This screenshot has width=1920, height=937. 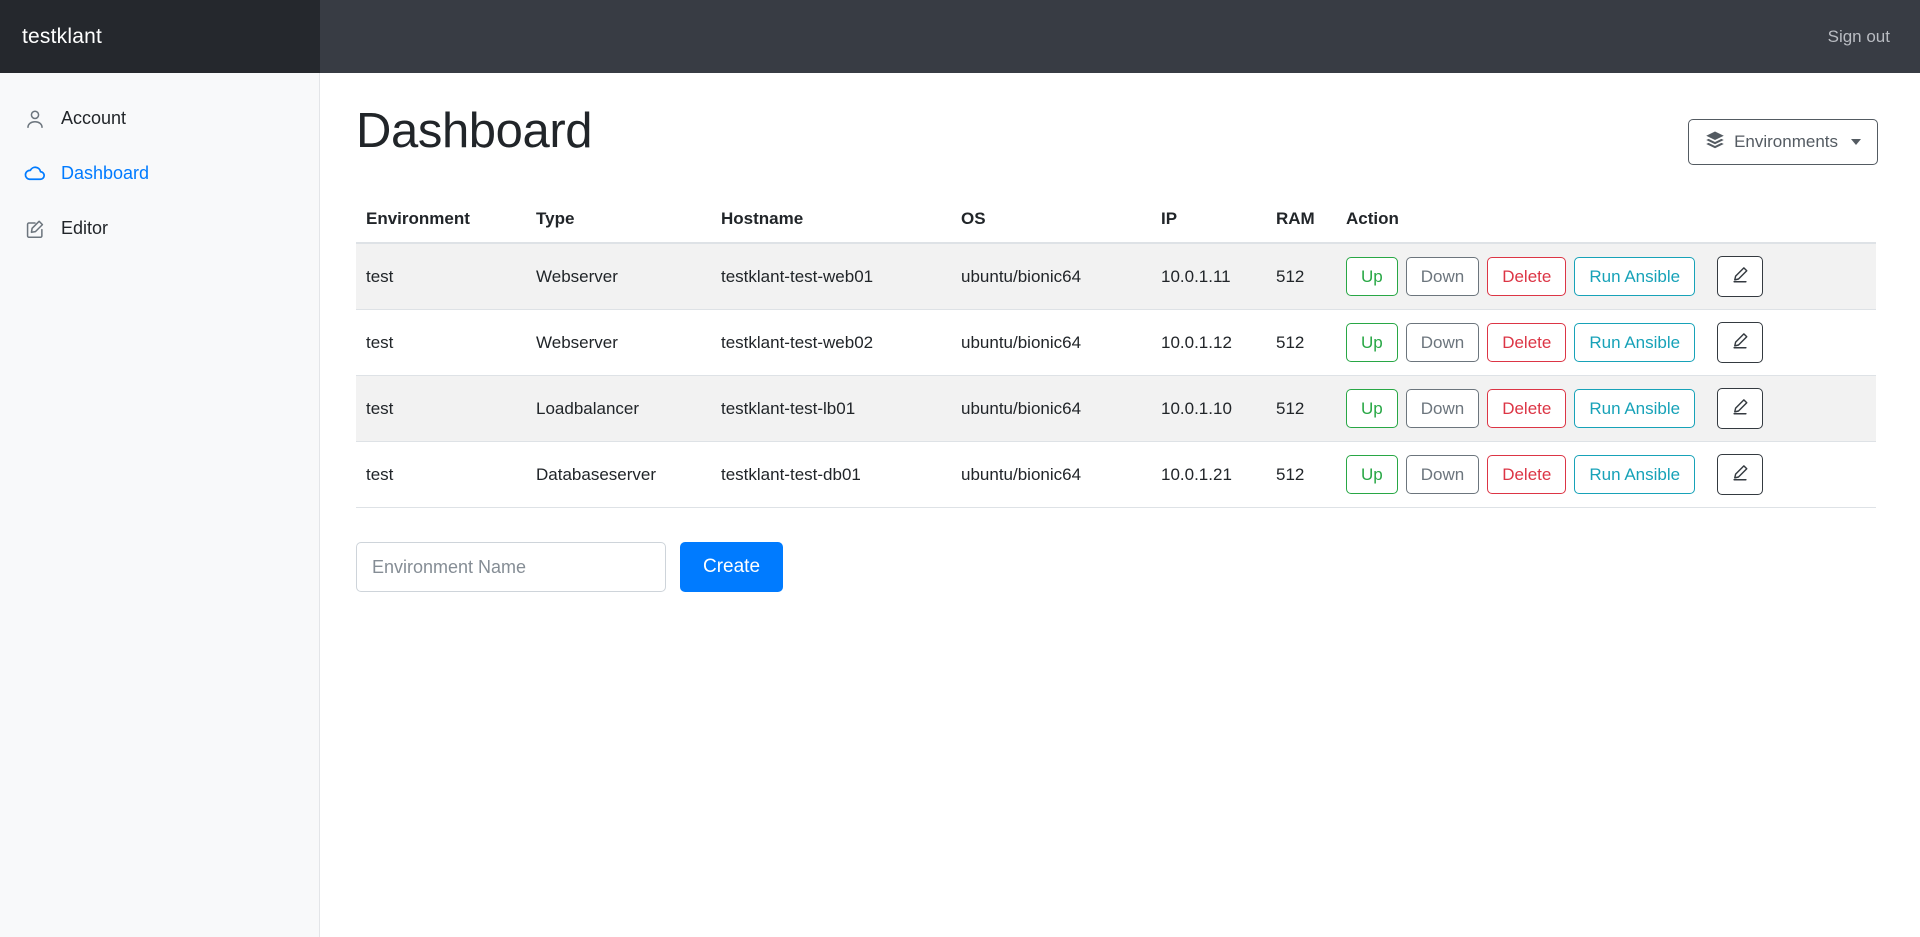 What do you see at coordinates (1208, 408) in the screenshot?
I see `cell-ip: 10.0.1.10` at bounding box center [1208, 408].